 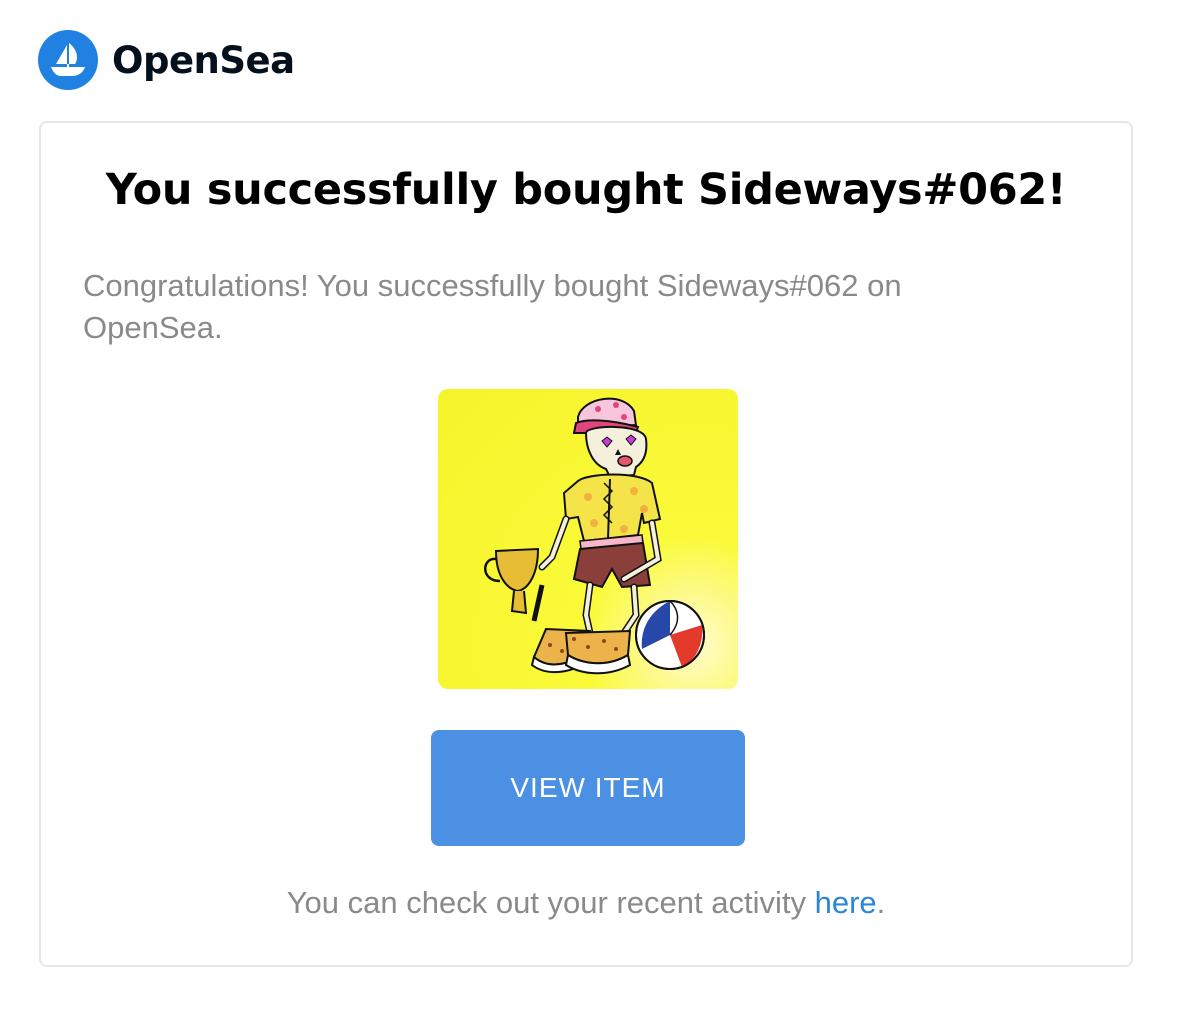 What do you see at coordinates (68, 60) in the screenshot?
I see `sailboat-icon` at bounding box center [68, 60].